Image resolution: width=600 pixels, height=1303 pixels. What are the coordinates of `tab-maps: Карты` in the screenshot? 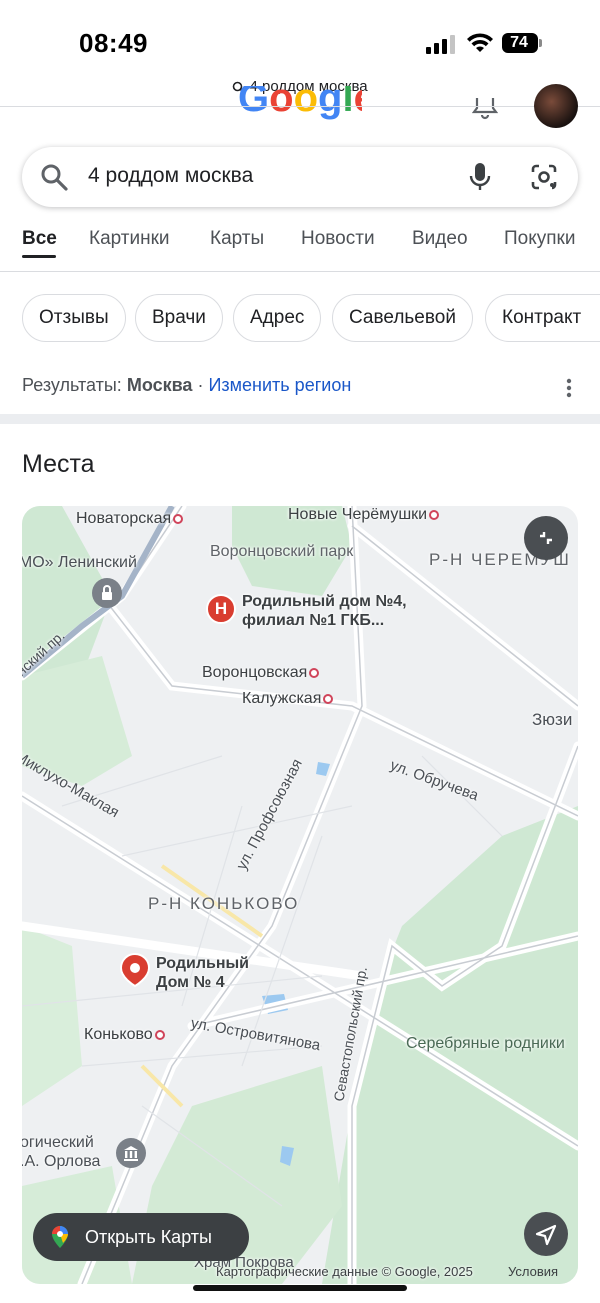 It's located at (237, 239).